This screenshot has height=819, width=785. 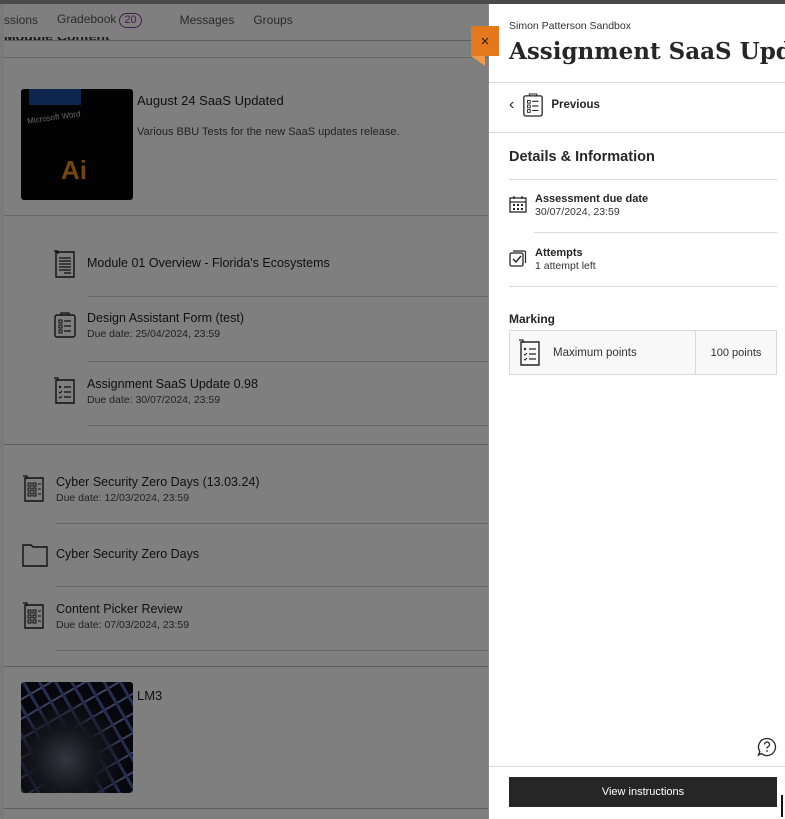 What do you see at coordinates (570, 26) in the screenshot?
I see `panel-course-name: Simon Patterson Sandbox` at bounding box center [570, 26].